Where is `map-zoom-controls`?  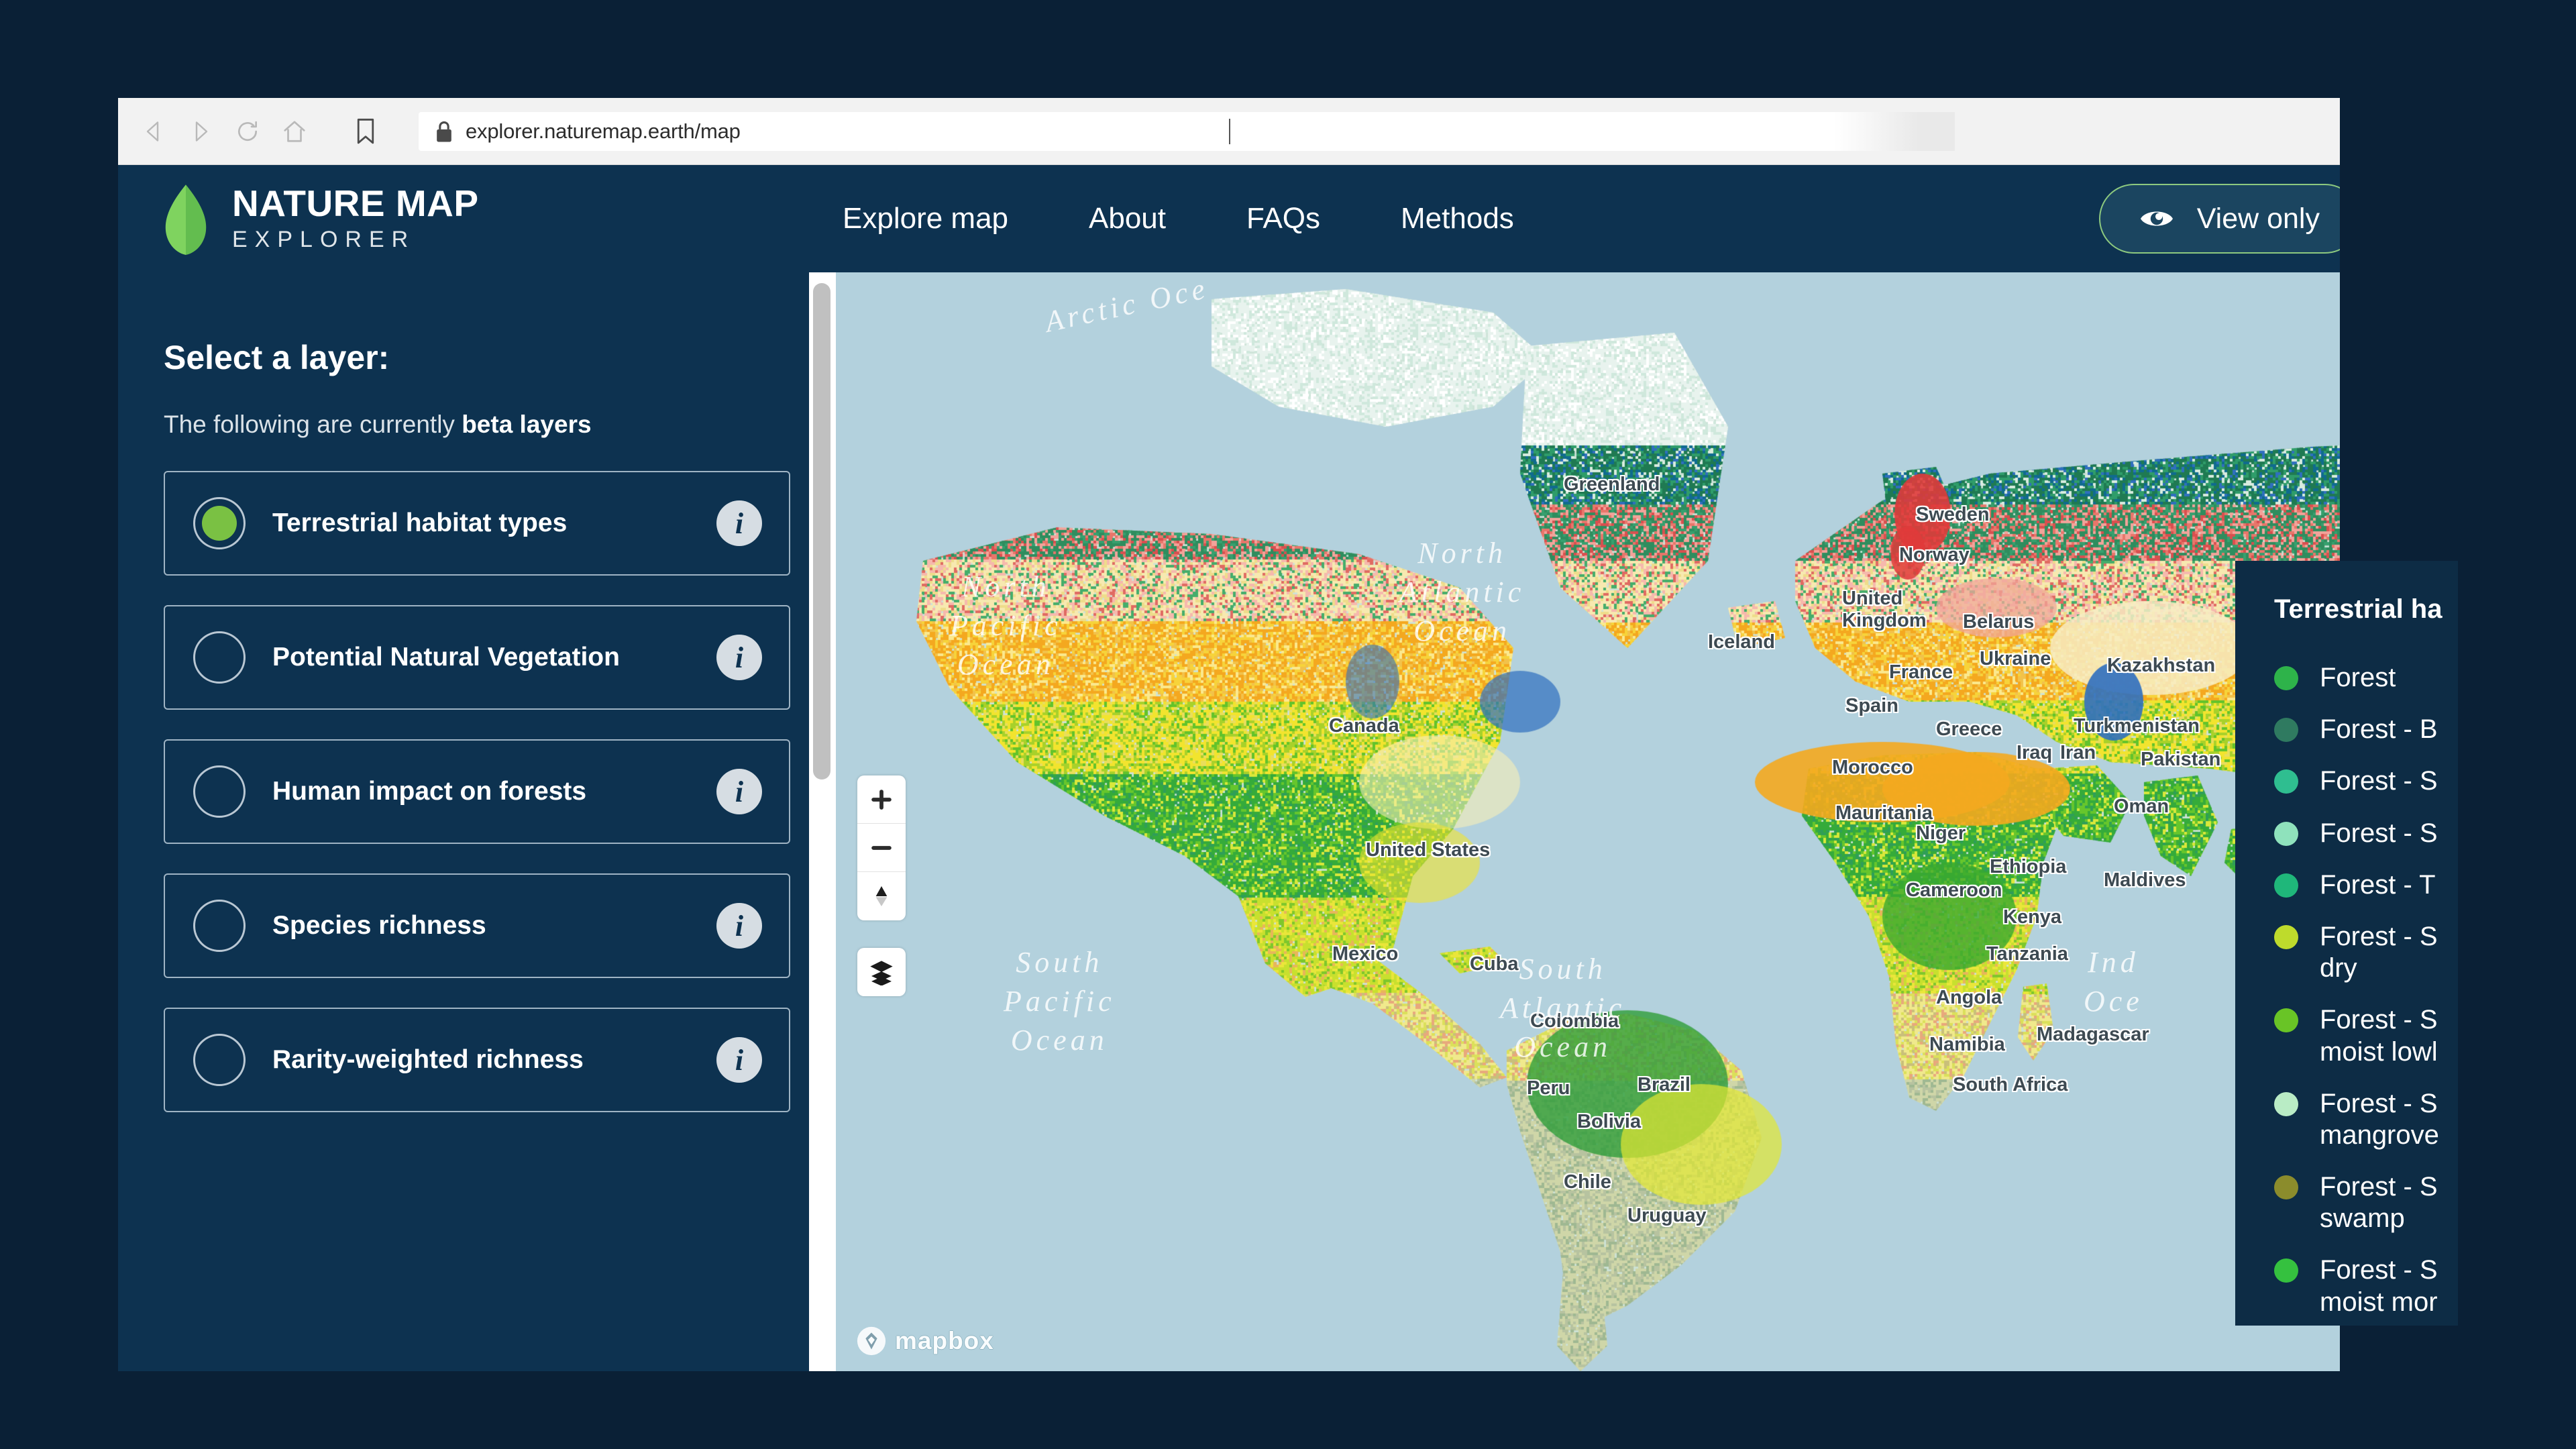
map-zoom-controls is located at coordinates (881, 847).